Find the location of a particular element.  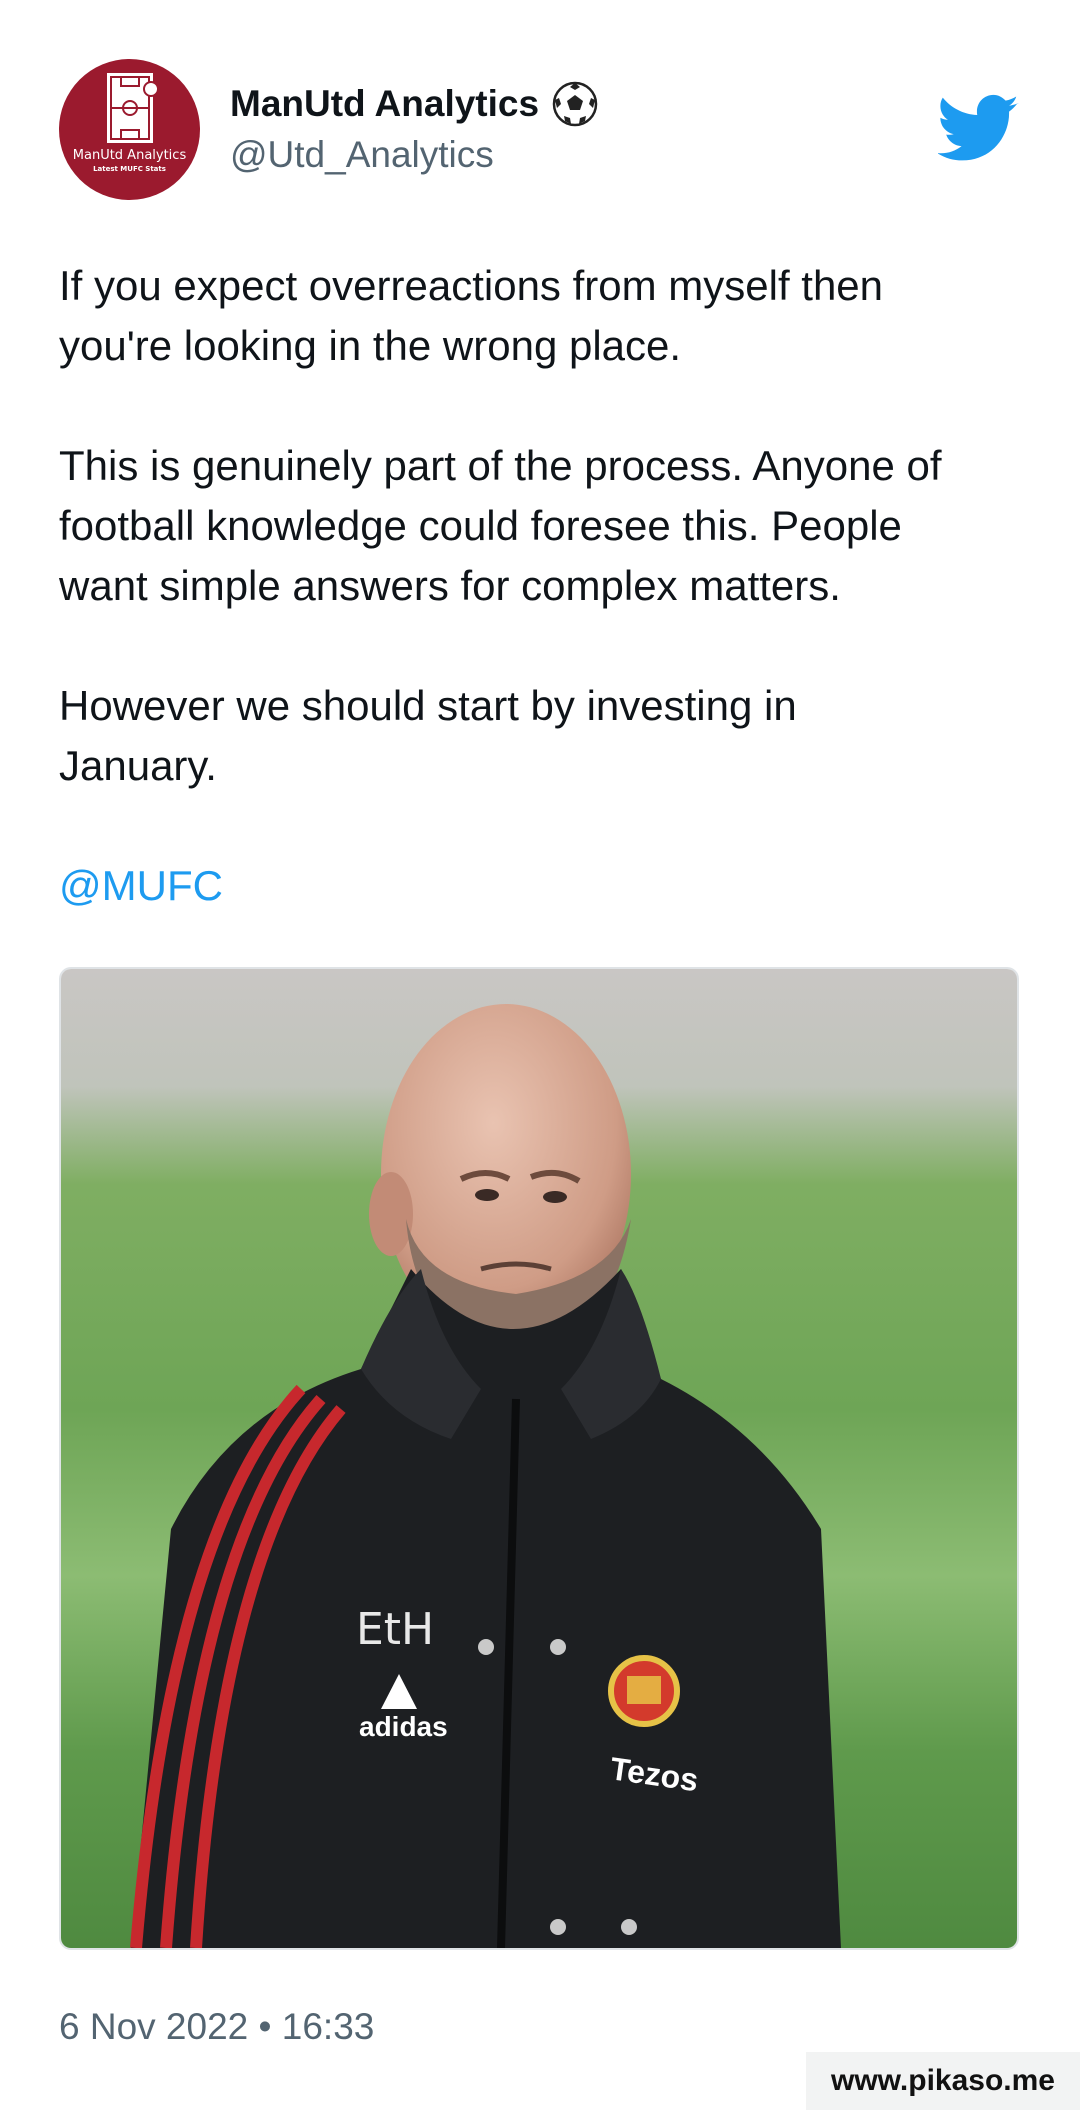

avatar: ManUtd Analytics Latest MUFC Stats is located at coordinates (129, 129).